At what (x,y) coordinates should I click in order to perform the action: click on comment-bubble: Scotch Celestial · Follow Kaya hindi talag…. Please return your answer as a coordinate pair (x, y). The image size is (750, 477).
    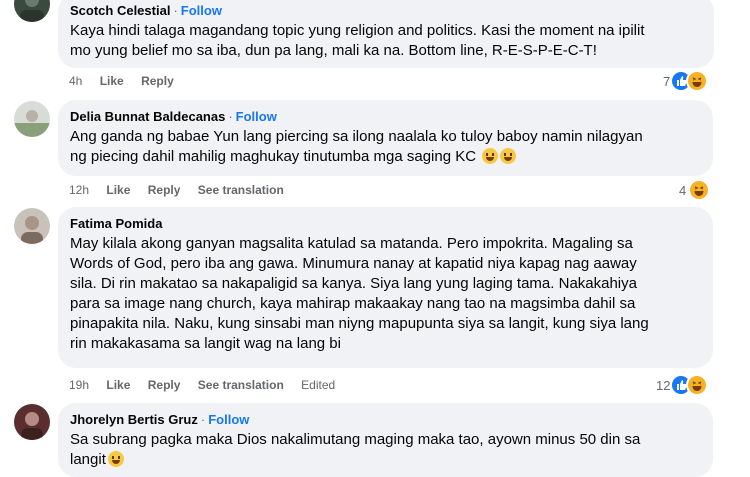
    Looking at the image, I should click on (386, 34).